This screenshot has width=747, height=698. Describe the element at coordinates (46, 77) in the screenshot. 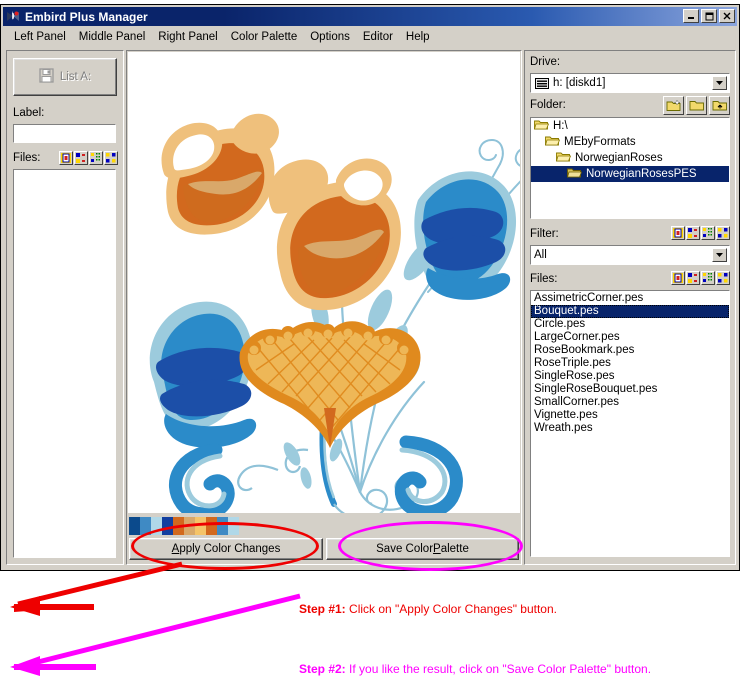

I see `floppy-disk-icon` at that location.